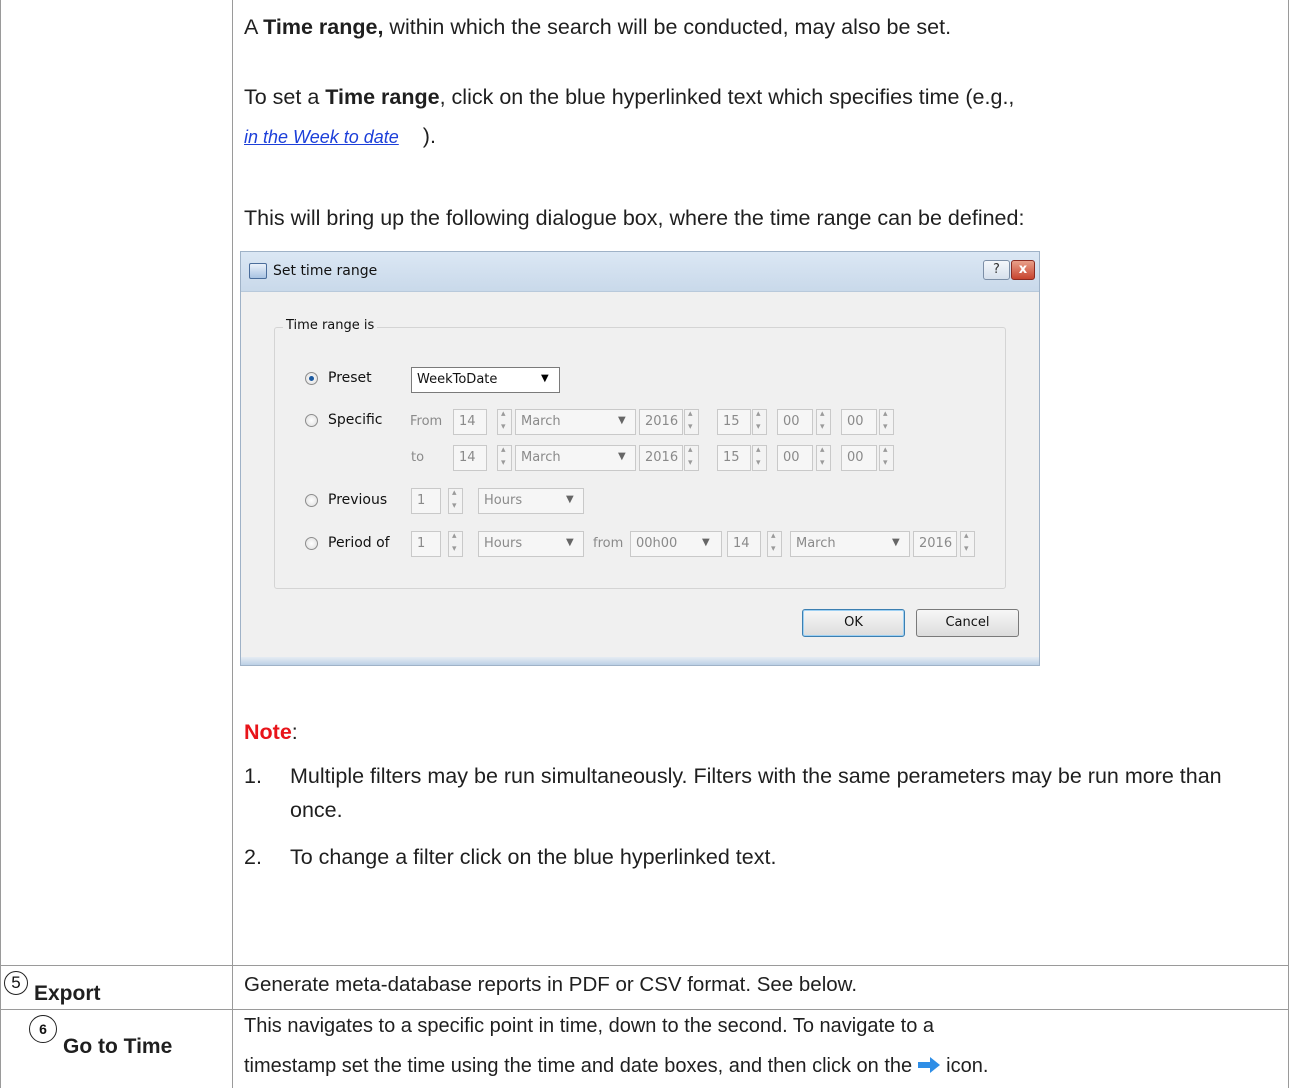 The width and height of the screenshot is (1289, 1088). I want to click on from-year-spinner, so click(691, 422).